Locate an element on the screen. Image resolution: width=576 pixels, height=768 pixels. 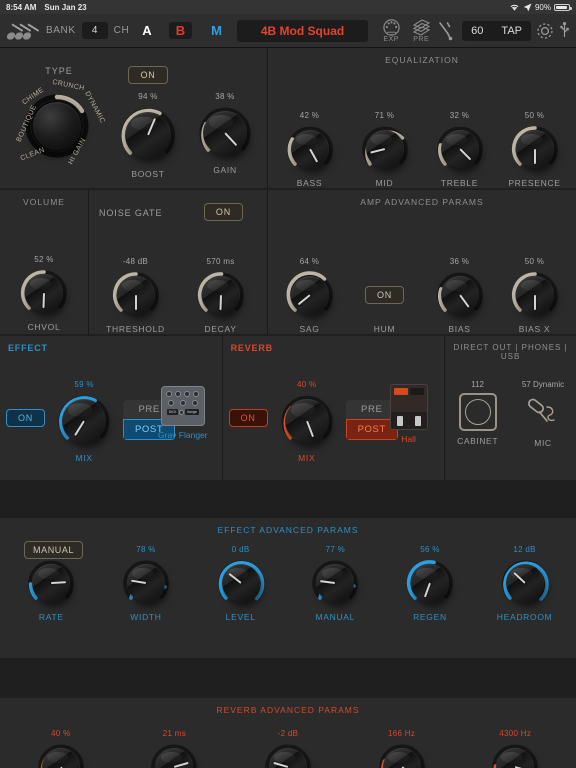
low-cut-knob is located at coordinates (402, 754).